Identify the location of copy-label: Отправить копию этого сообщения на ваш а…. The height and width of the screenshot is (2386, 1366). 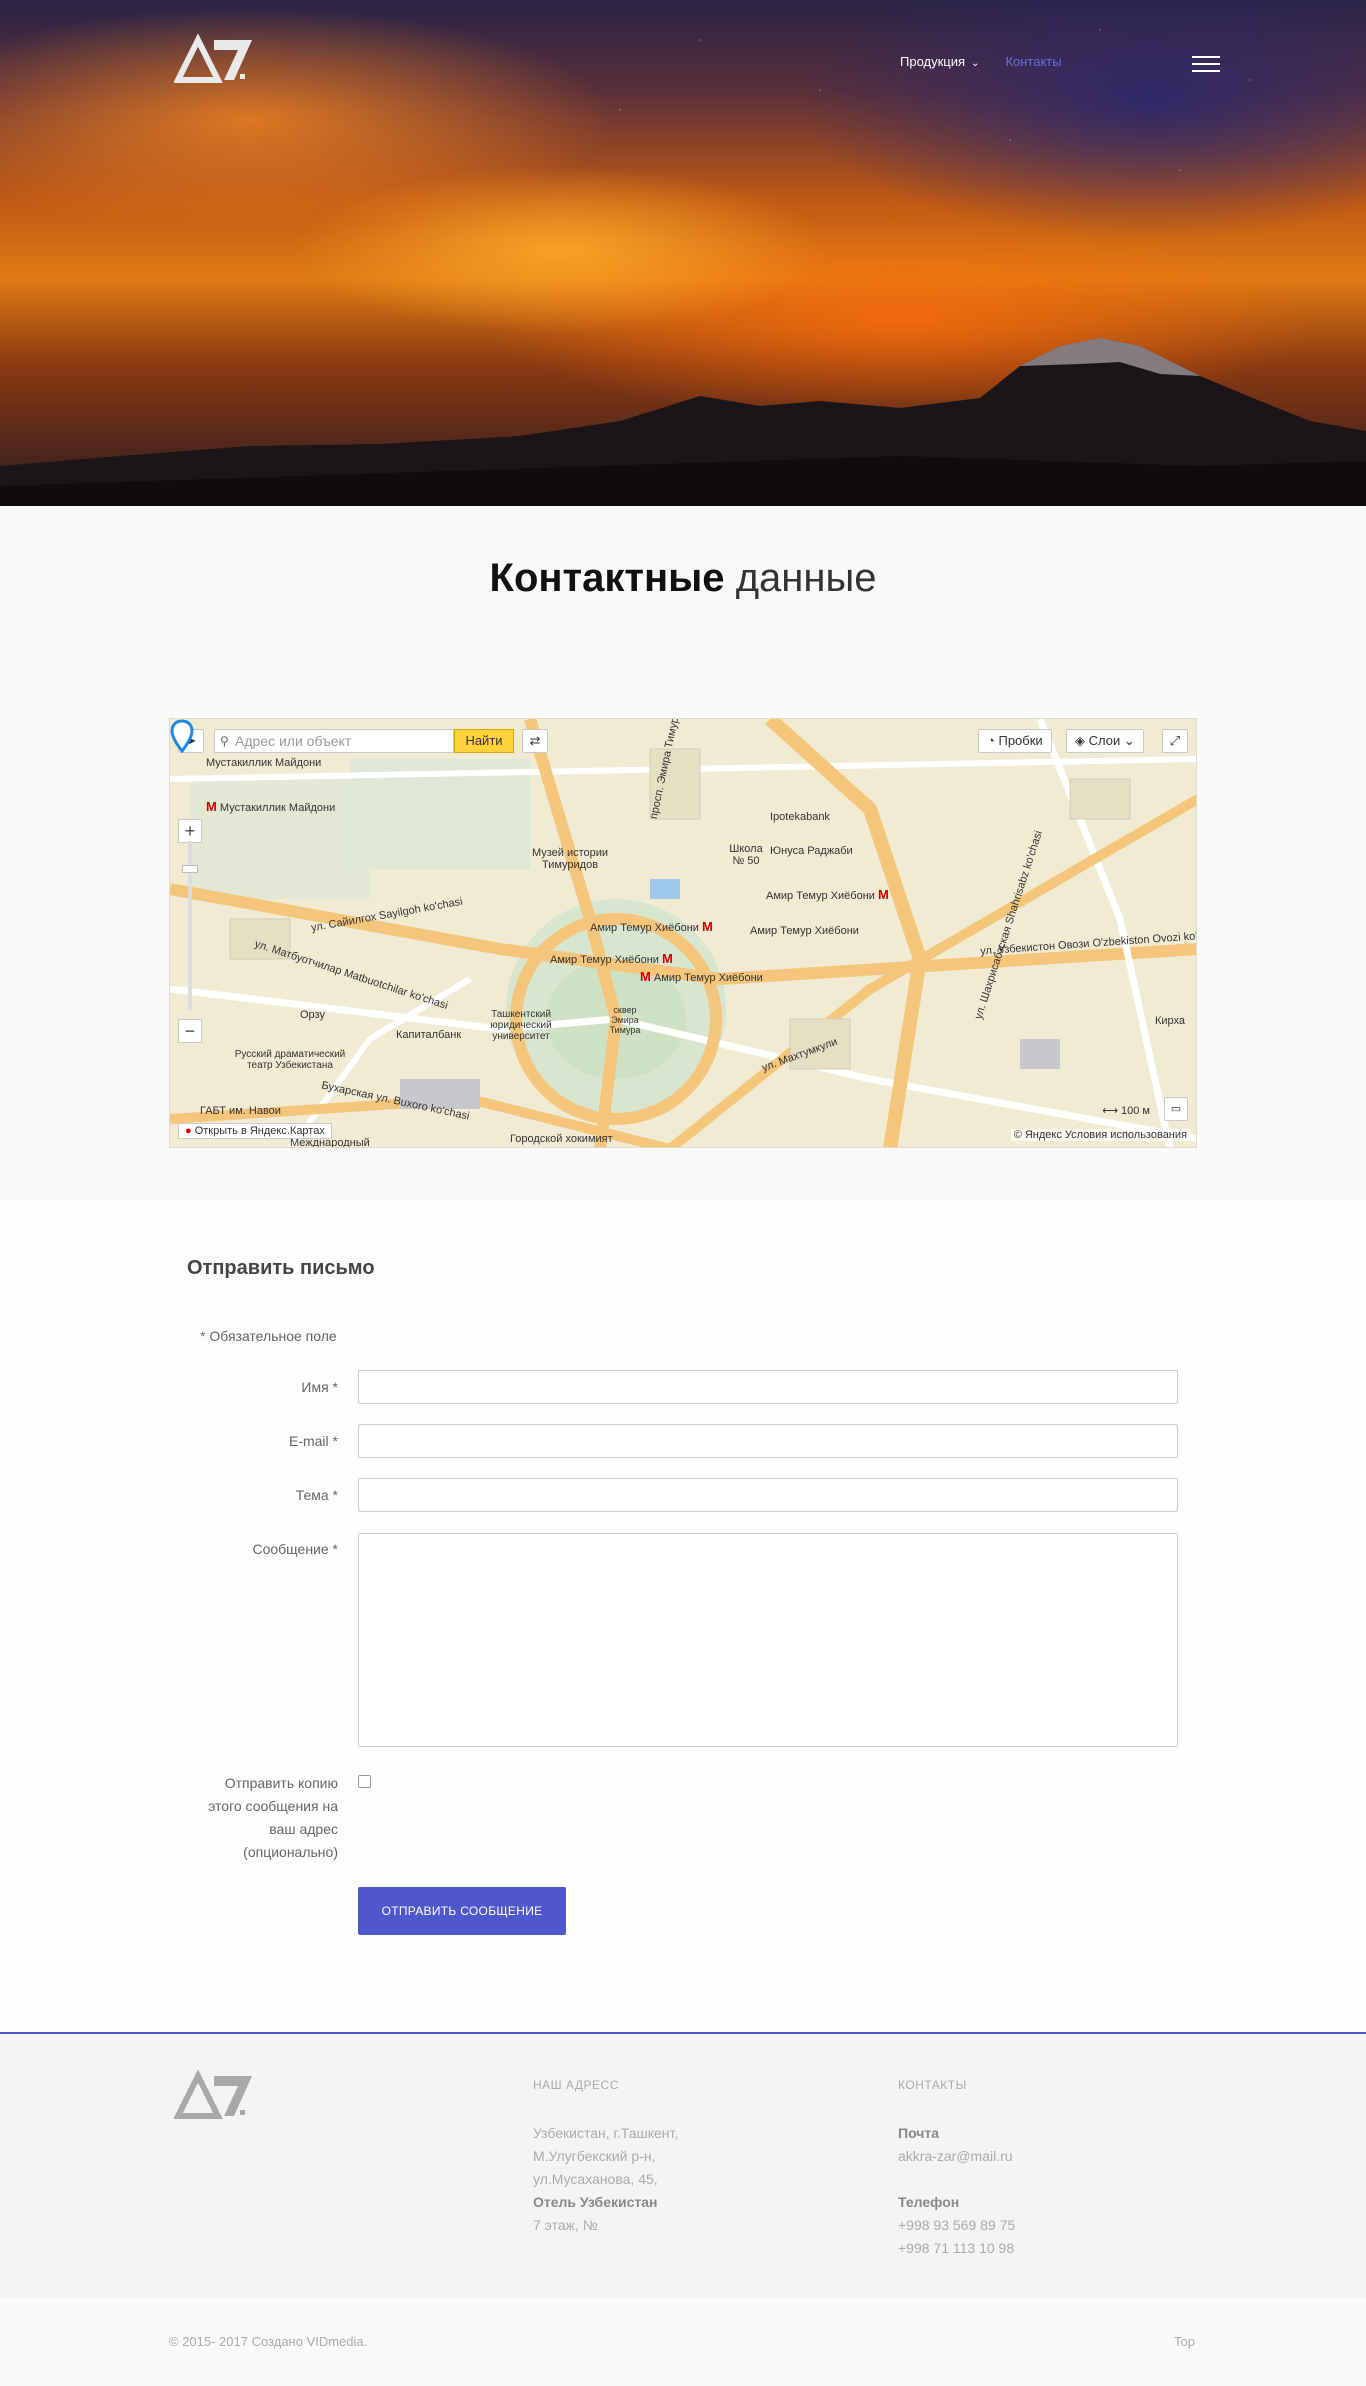
(273, 1817).